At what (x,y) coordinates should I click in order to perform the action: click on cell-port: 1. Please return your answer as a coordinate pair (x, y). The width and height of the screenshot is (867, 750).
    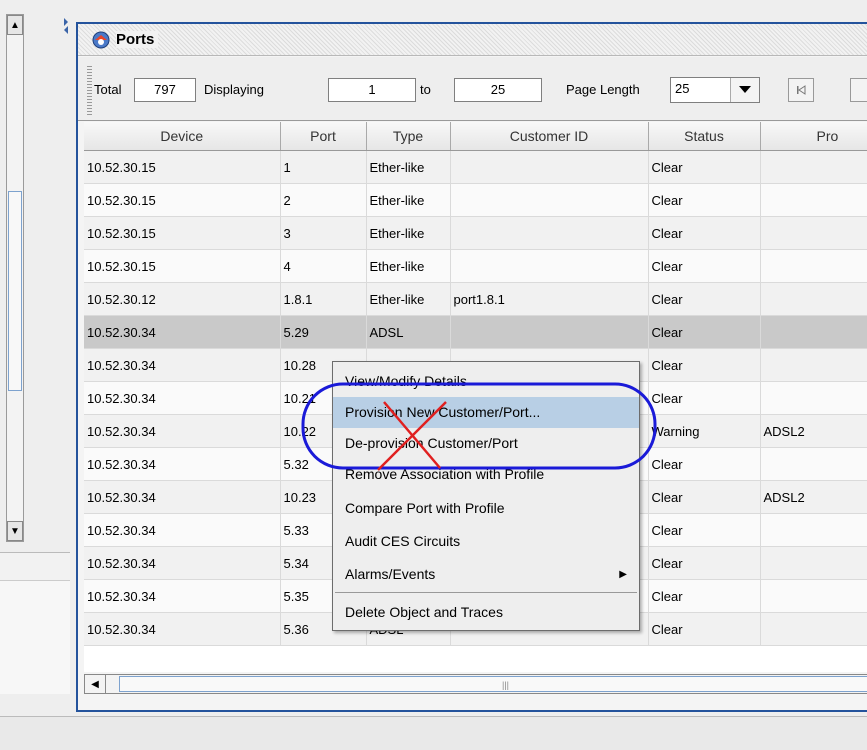
    Looking at the image, I should click on (323, 167).